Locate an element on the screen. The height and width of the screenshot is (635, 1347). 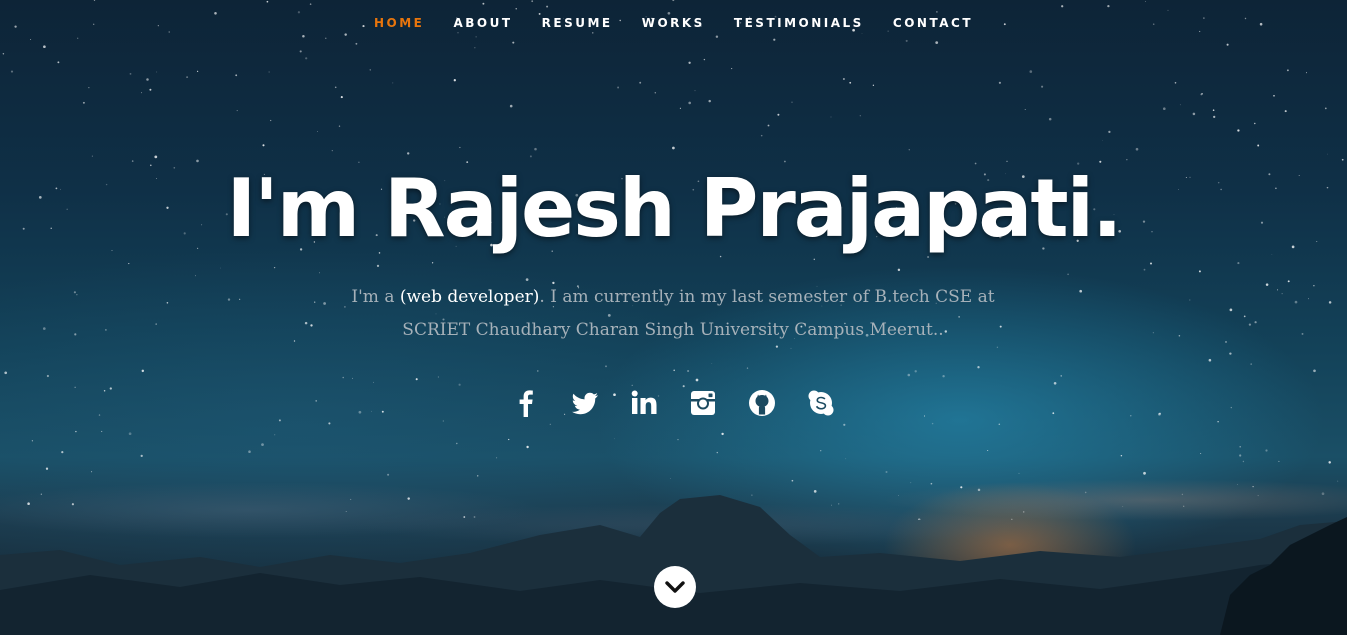
twitter-icon is located at coordinates (584, 403).